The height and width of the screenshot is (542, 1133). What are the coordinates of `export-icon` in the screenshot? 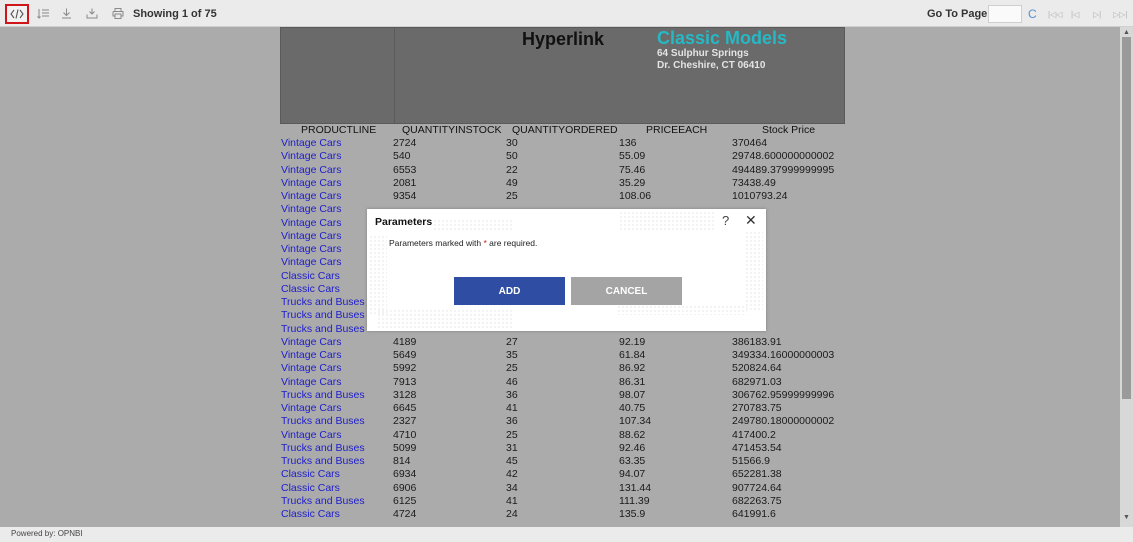 It's located at (92, 13).